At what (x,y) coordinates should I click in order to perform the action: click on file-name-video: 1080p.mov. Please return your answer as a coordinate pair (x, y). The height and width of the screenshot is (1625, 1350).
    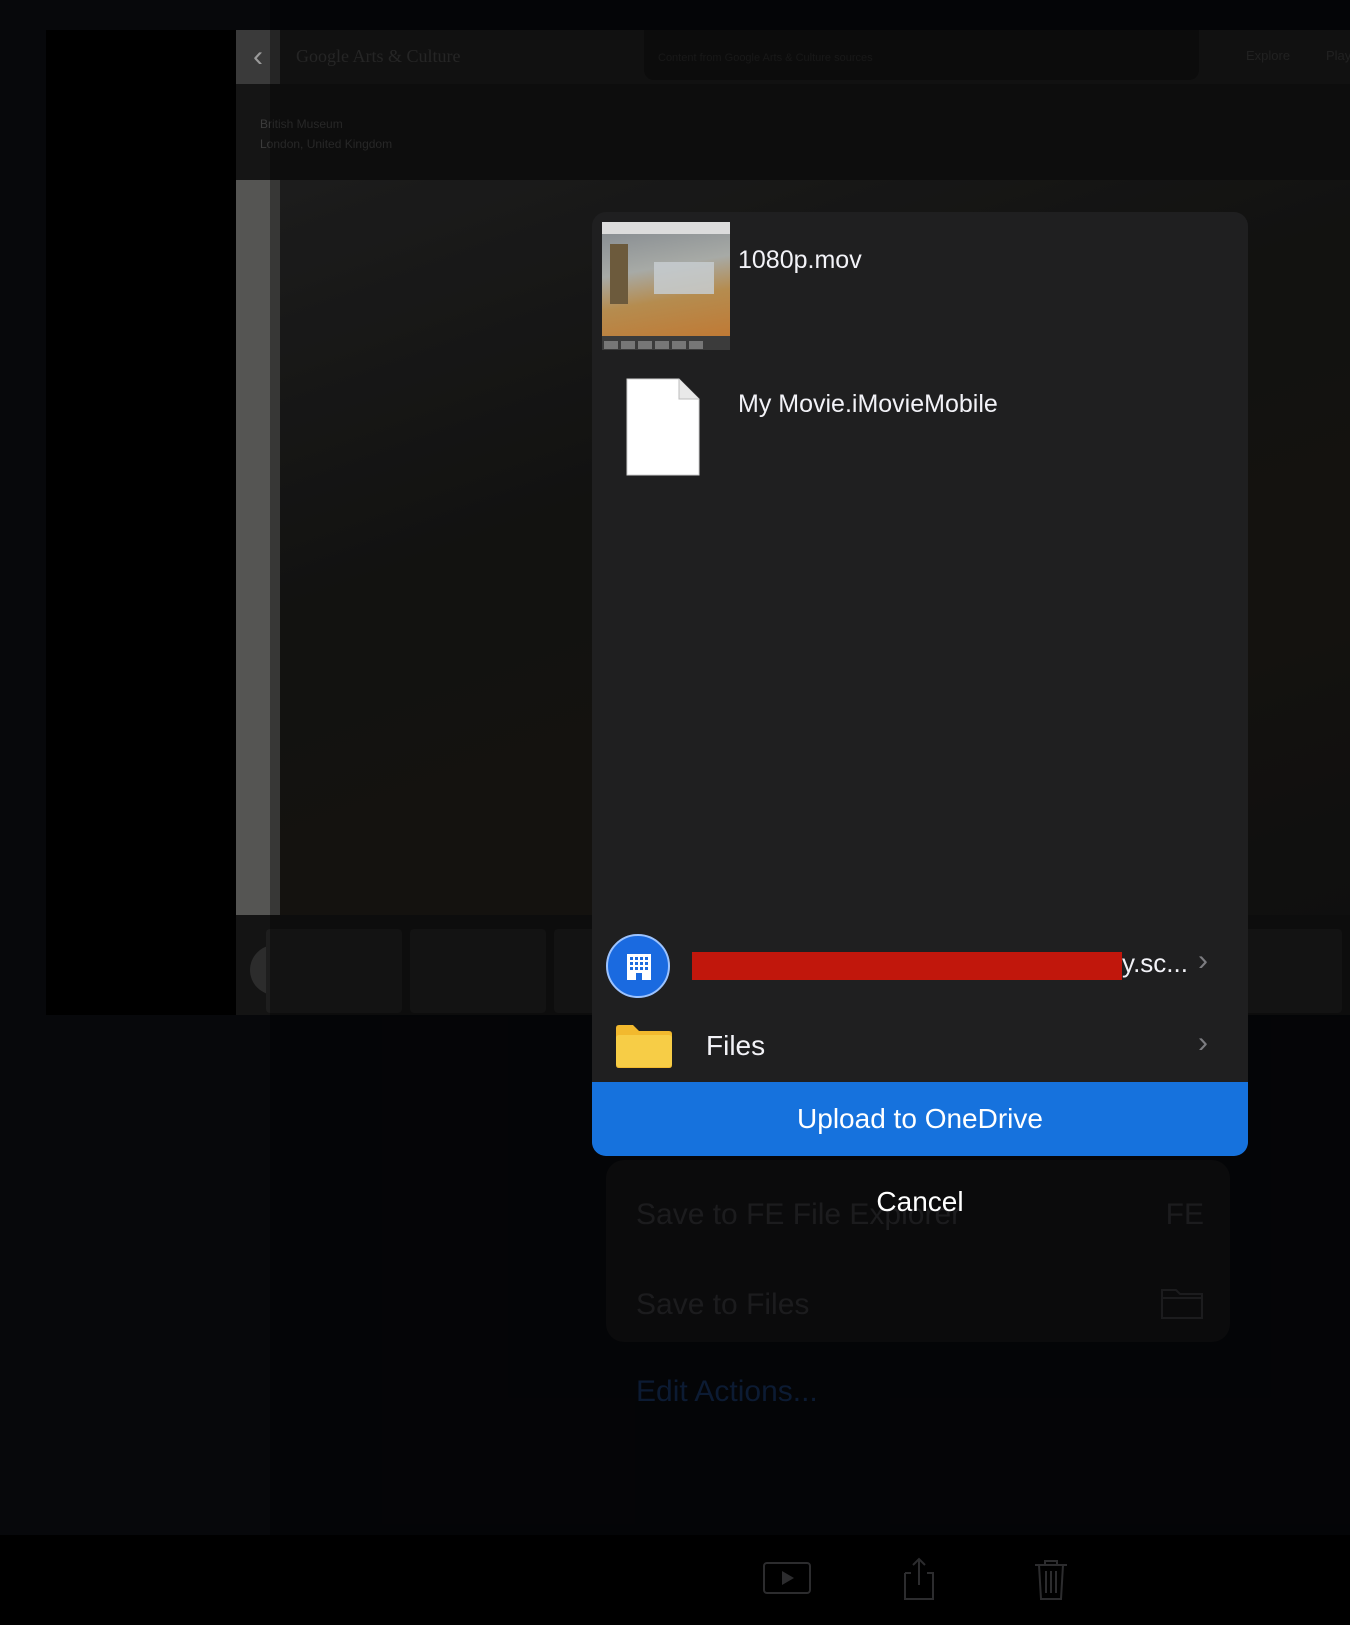
    Looking at the image, I should click on (800, 260).